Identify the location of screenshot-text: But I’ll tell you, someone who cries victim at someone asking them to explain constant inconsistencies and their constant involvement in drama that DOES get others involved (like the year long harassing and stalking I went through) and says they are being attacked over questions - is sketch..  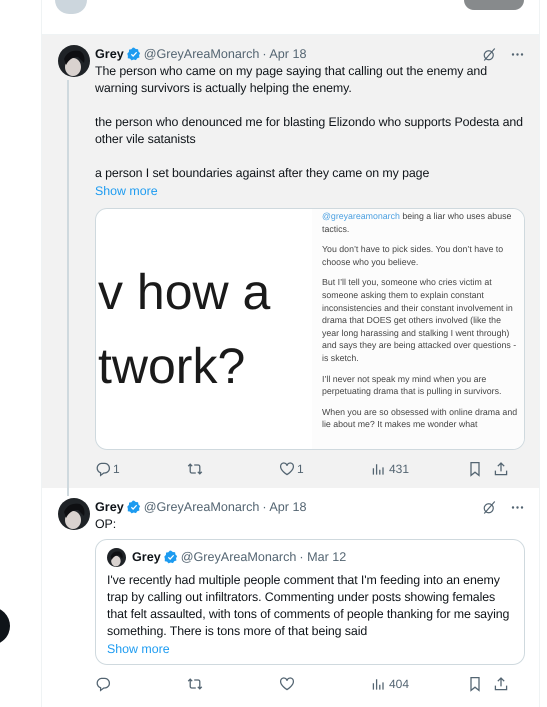
(420, 320).